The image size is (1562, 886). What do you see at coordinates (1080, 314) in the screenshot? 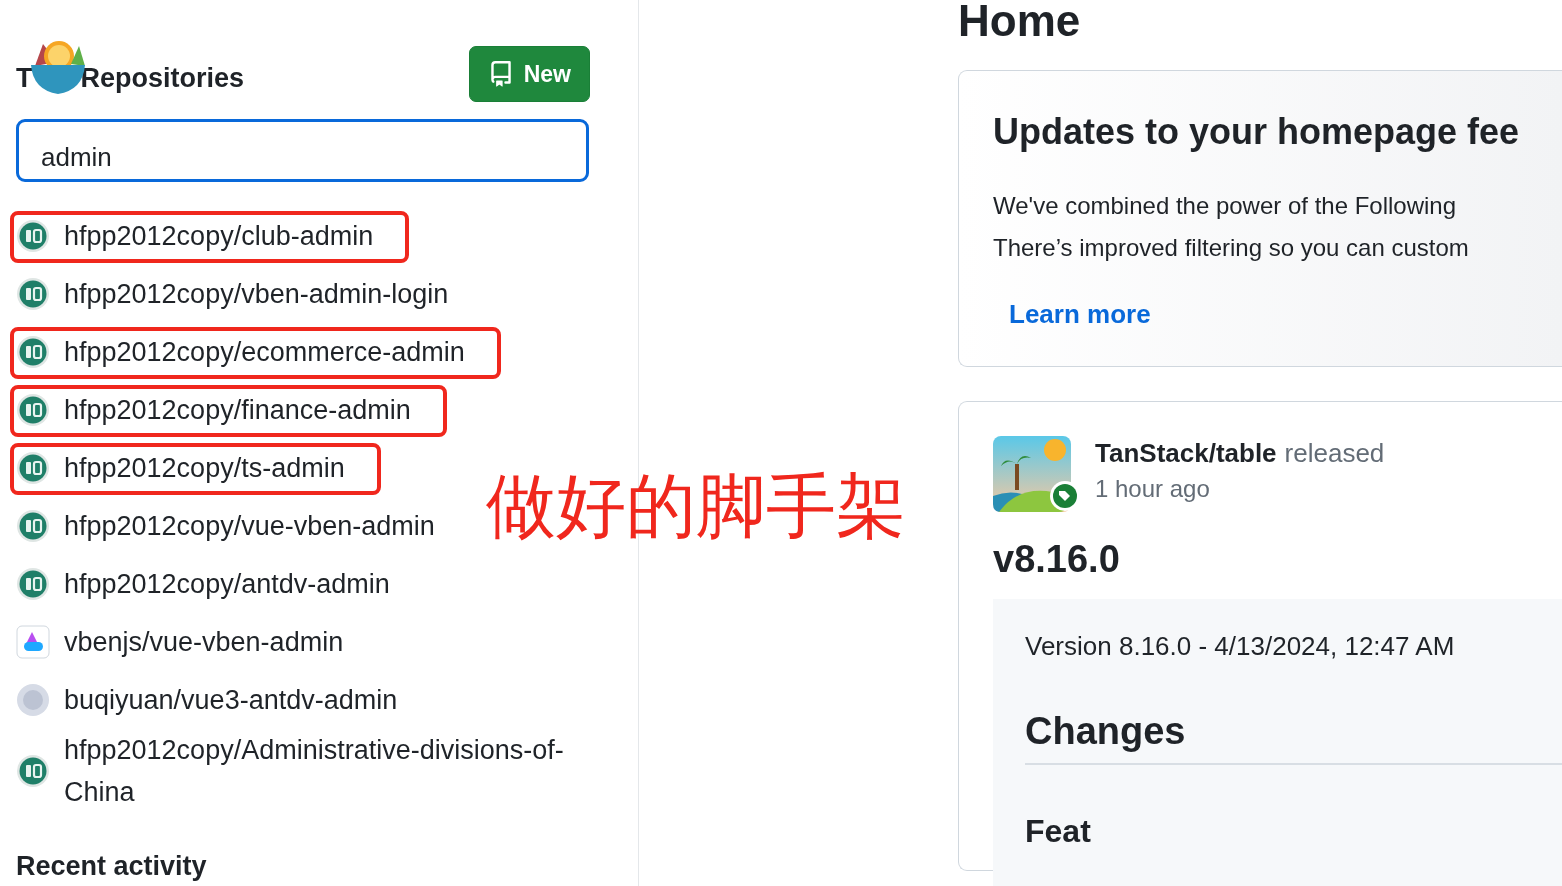
I see `learn-more-link: Learn more` at bounding box center [1080, 314].